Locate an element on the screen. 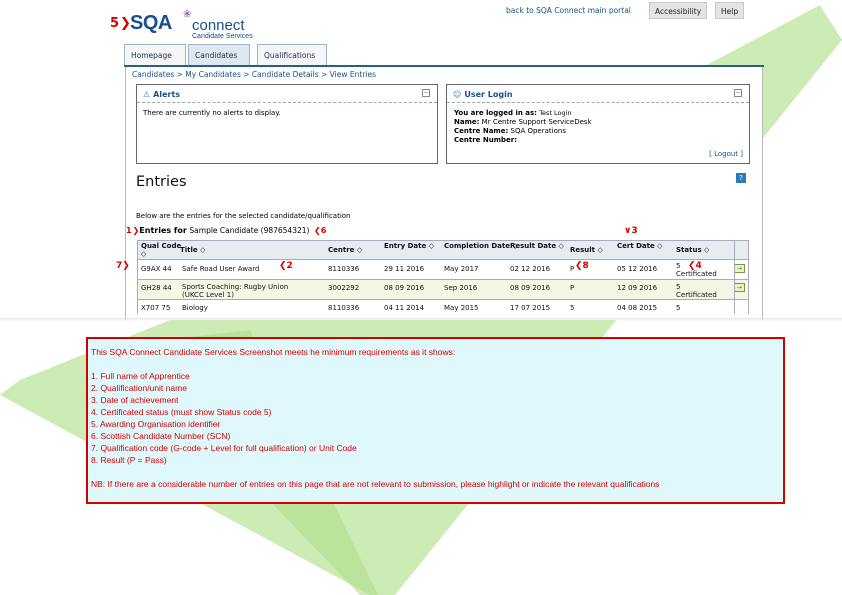 The height and width of the screenshot is (595, 842). back-to-portal-link: back to SQA Connect main portal is located at coordinates (568, 10).